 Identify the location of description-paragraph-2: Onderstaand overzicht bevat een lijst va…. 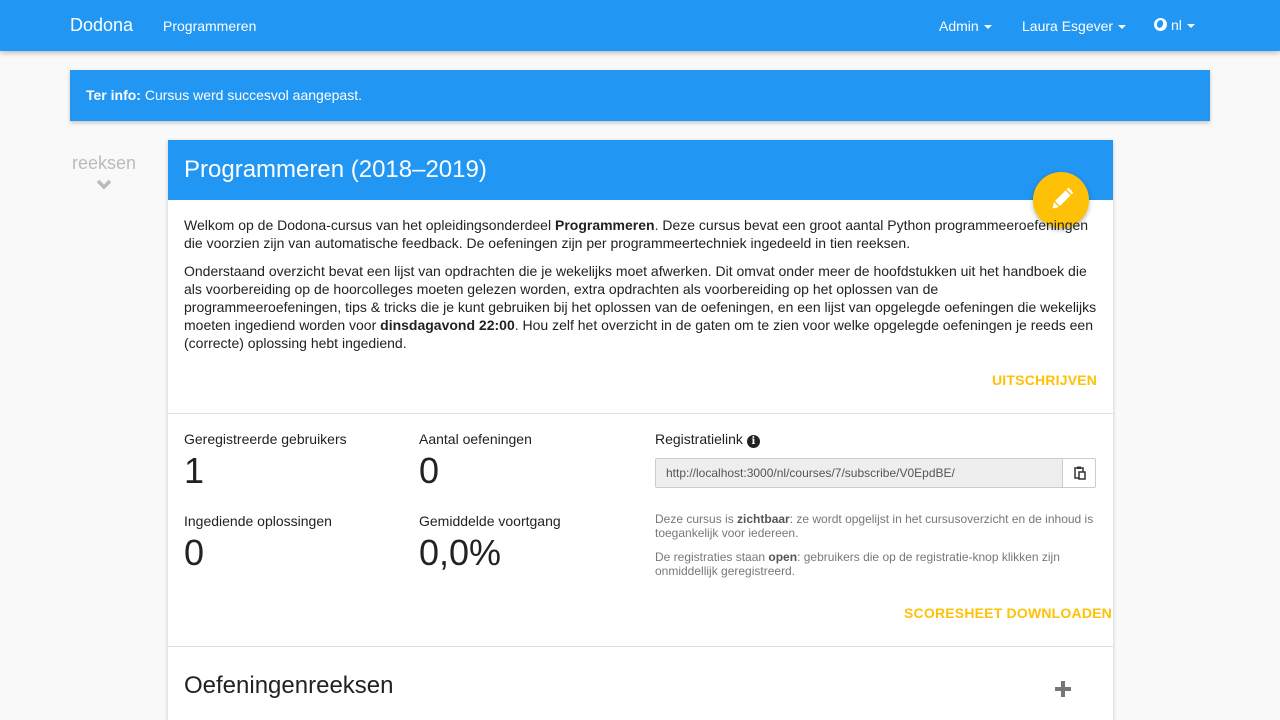
(640, 307).